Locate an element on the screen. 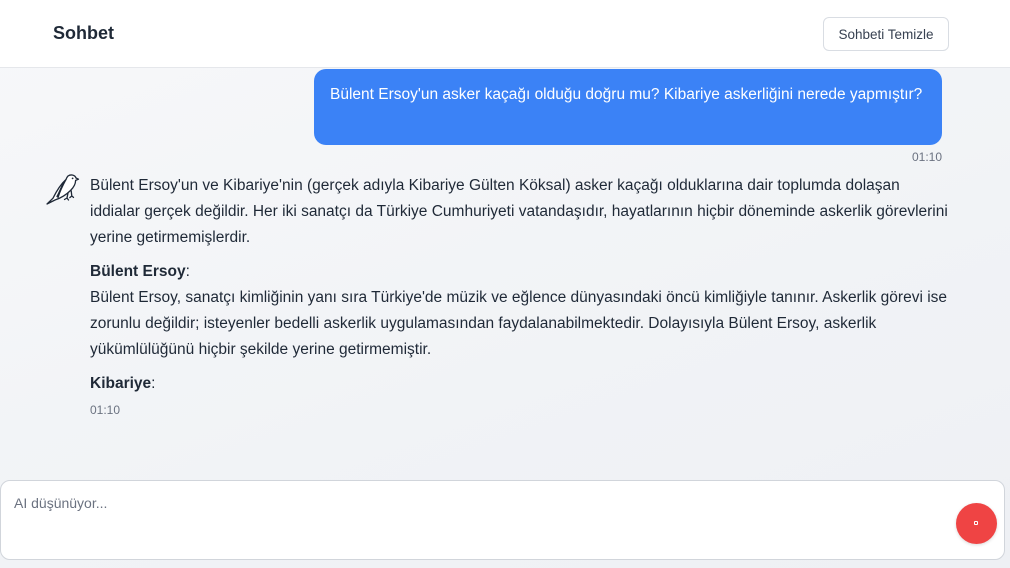 This screenshot has height=568, width=1010. section-heading-kibariye: Kibariye: is located at coordinates (123, 383).